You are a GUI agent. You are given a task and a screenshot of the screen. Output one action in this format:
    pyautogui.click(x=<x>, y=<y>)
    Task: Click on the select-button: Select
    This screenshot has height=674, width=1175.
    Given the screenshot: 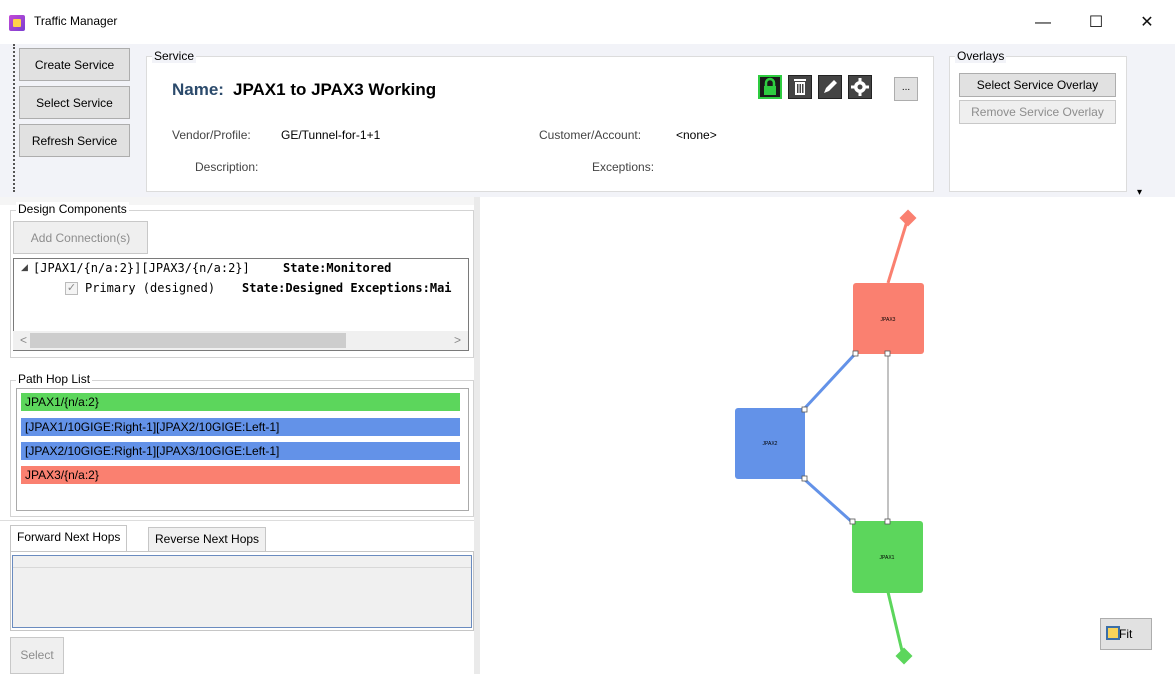 What is the action you would take?
    pyautogui.click(x=37, y=655)
    